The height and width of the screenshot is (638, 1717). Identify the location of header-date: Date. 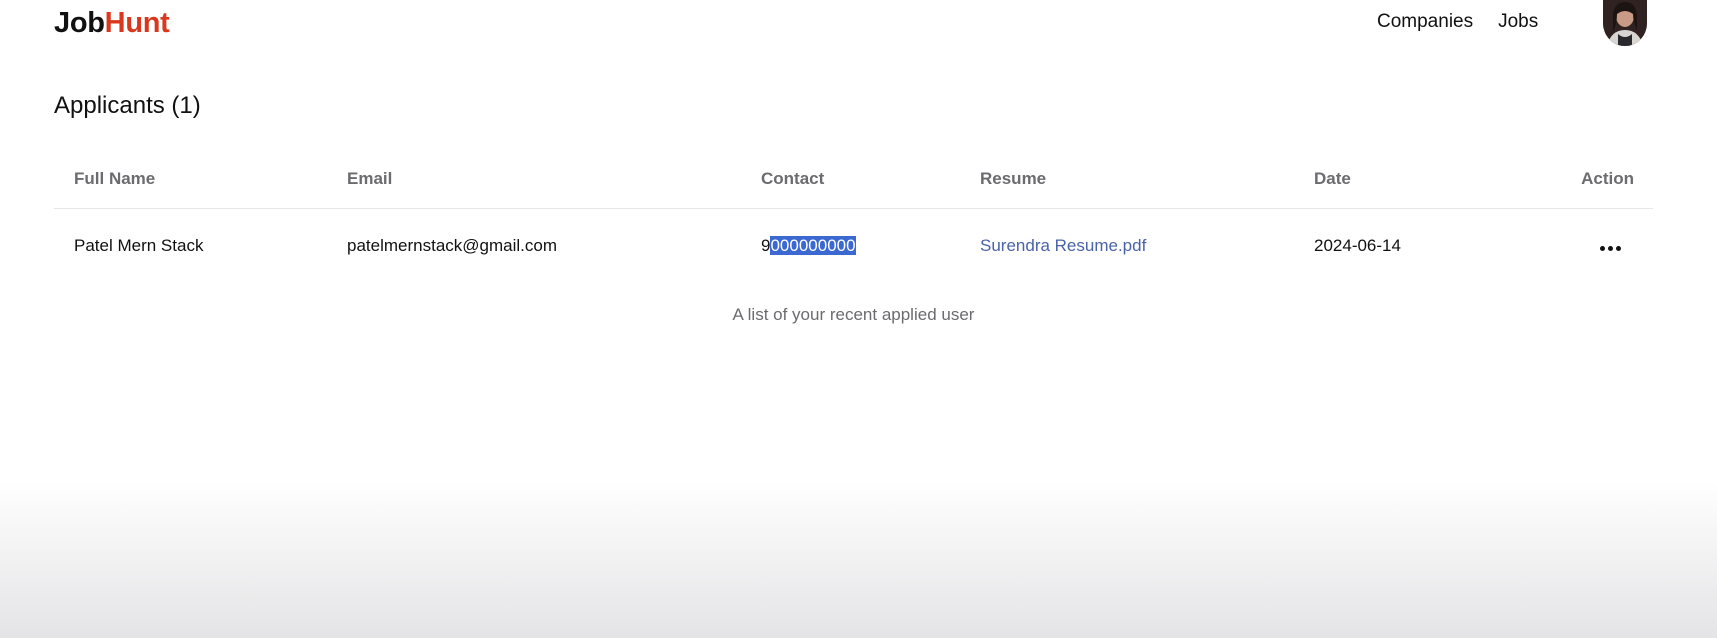
(1398, 179).